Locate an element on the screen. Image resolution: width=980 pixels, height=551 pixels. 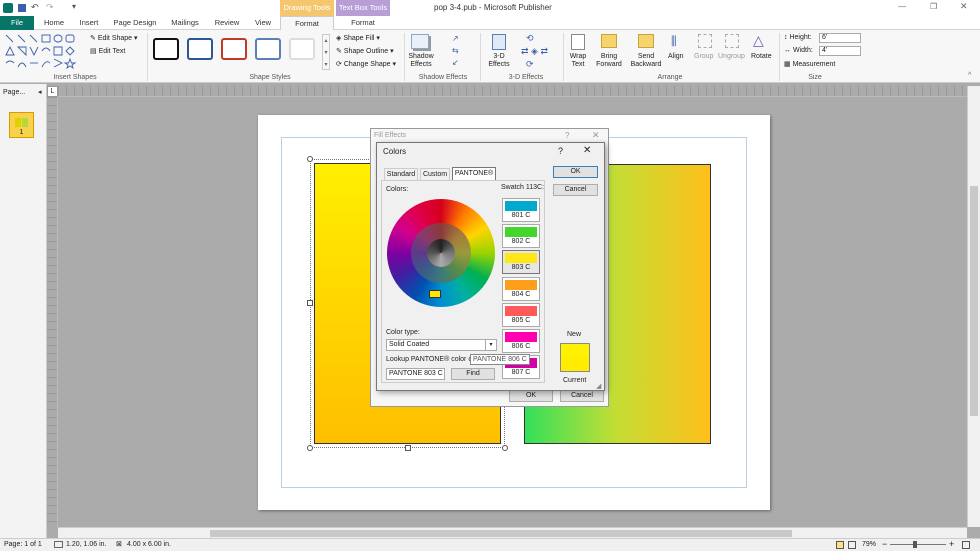
zoom-in-icon: + is located at coordinates (951, 544).